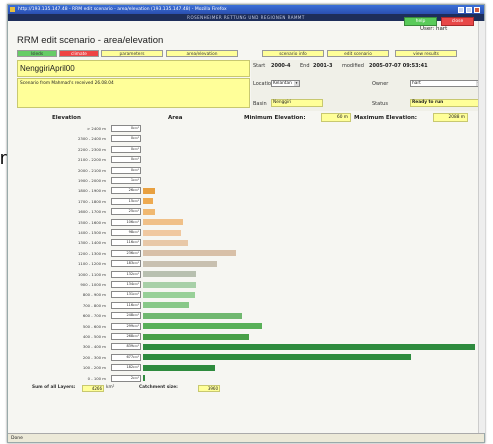 The height and width of the screenshot is (444, 493). I want to click on area-input: 15km², so click(126, 201).